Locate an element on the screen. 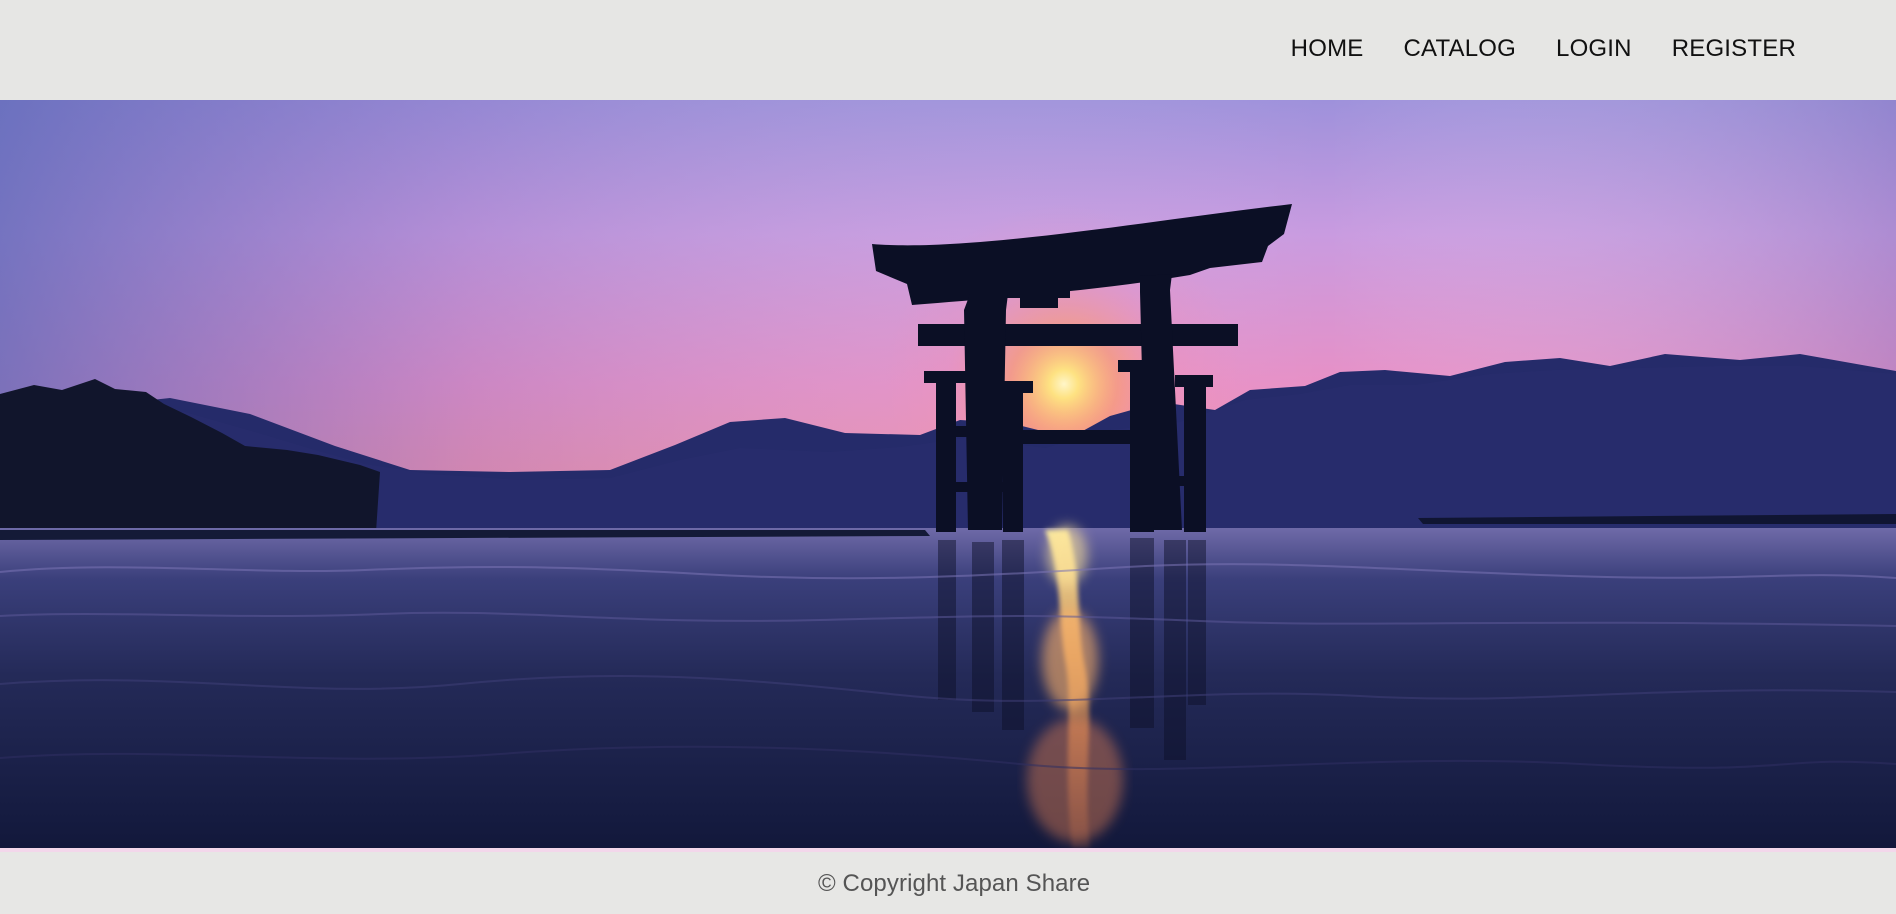 The image size is (1896, 914). top-navigation-bar: HOME CATALOG LOGIN REGISTER is located at coordinates (948, 50).